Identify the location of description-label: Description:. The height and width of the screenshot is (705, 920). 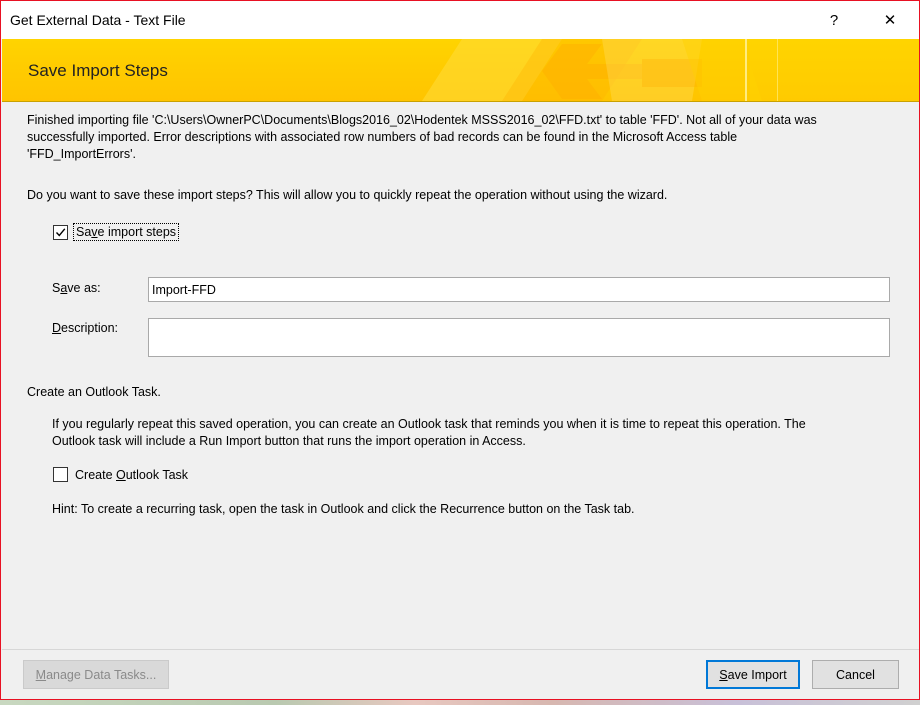
(85, 328).